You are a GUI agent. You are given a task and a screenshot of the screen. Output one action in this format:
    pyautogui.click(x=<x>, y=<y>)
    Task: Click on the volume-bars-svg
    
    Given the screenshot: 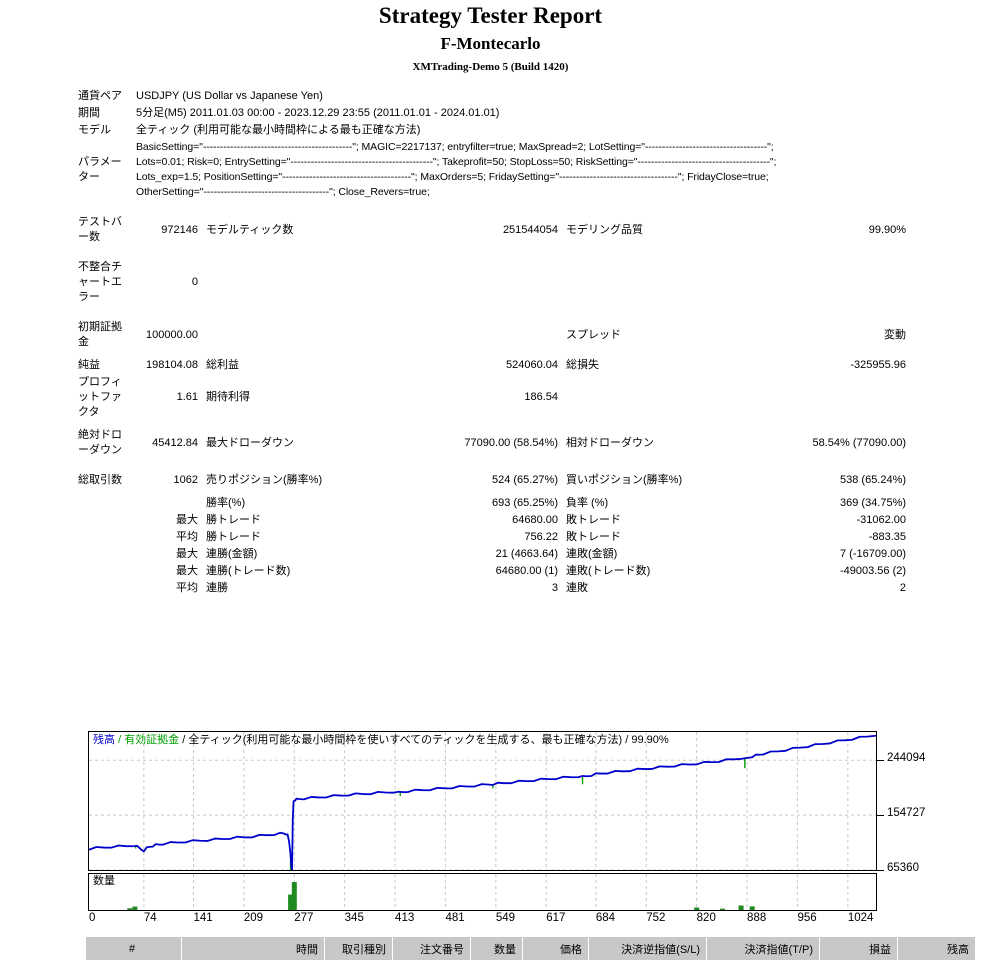 What is the action you would take?
    pyautogui.click(x=488, y=892)
    